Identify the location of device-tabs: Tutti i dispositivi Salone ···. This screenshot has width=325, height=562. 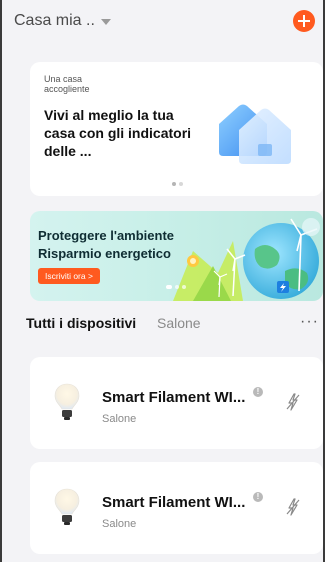
(172, 324).